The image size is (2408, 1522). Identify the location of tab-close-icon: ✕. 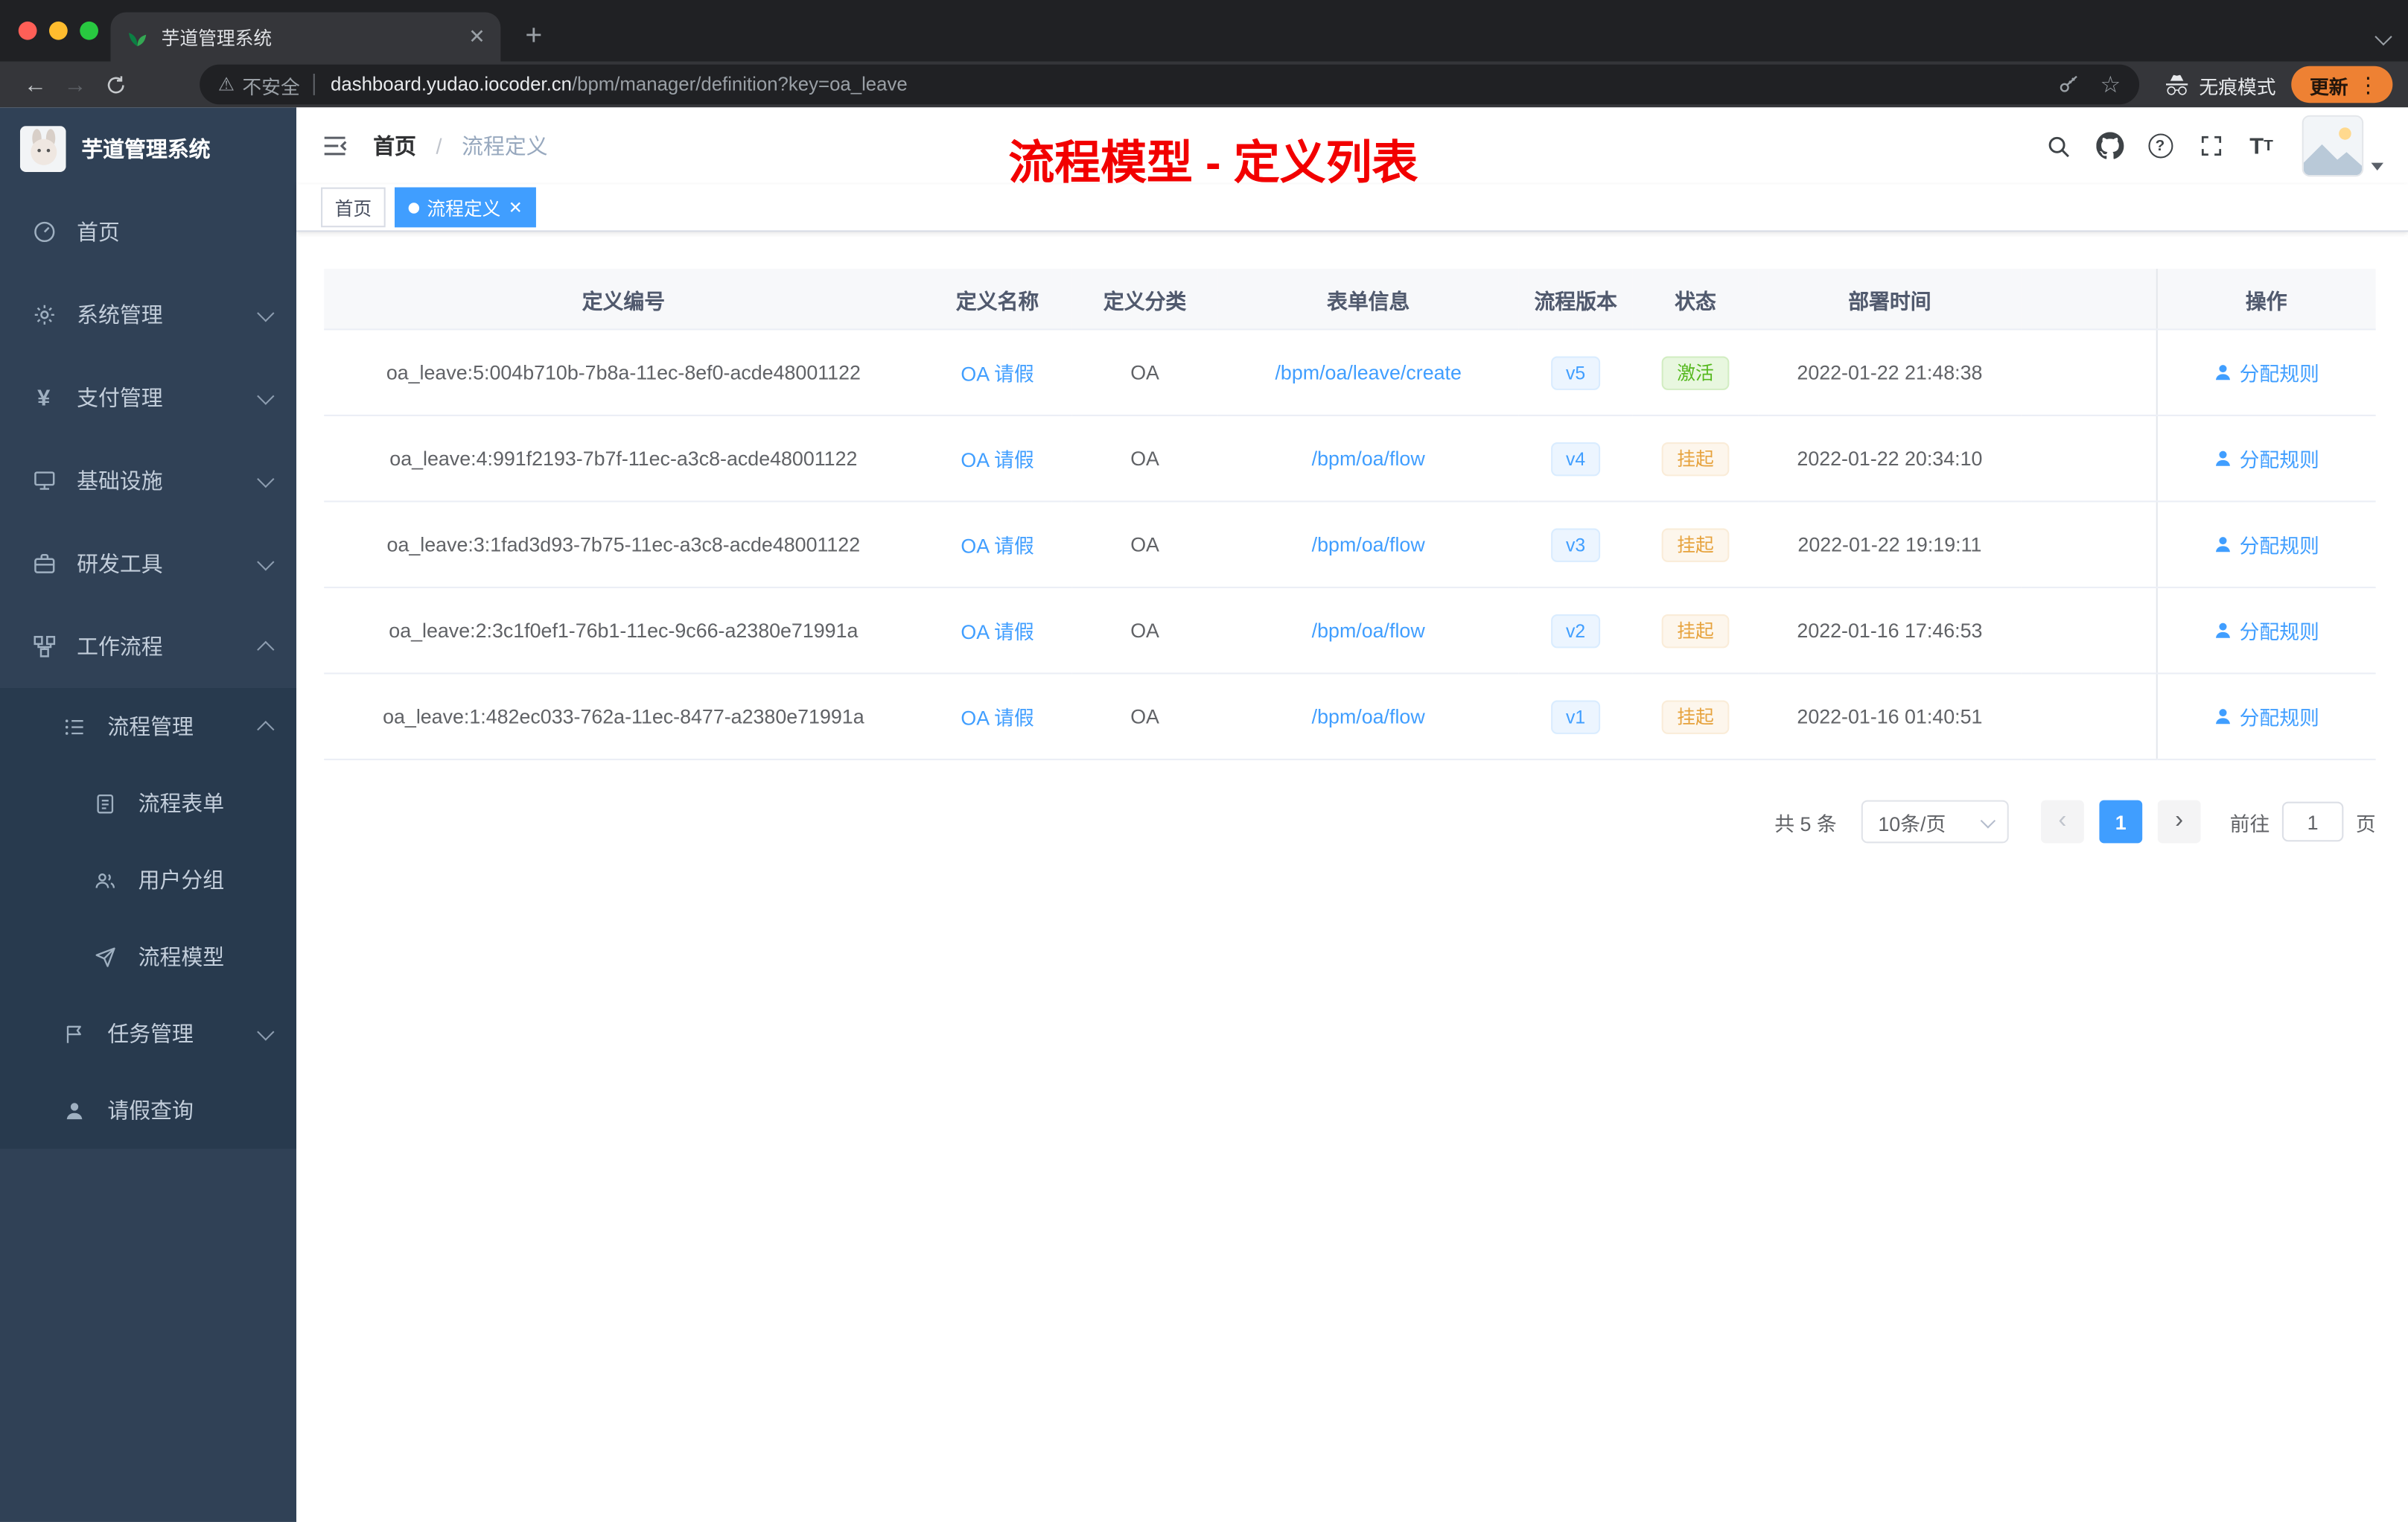
(476, 37).